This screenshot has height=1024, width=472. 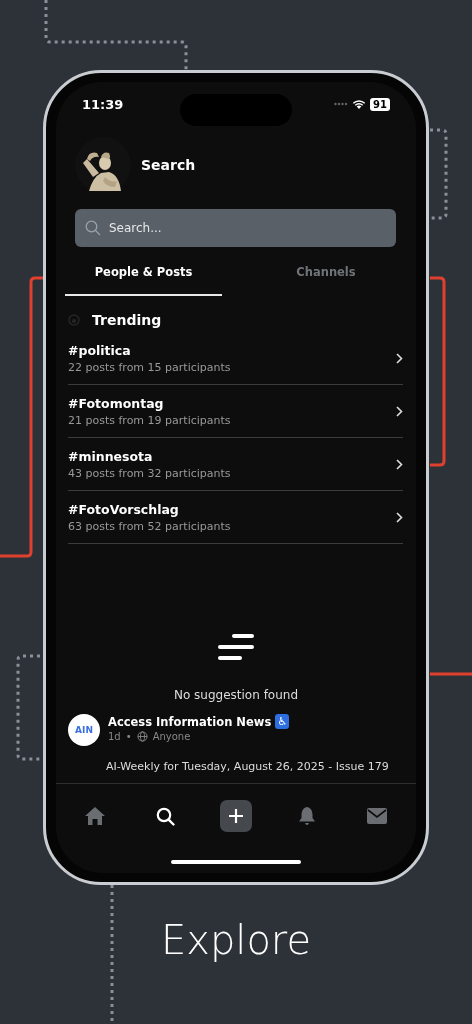 What do you see at coordinates (248, 766) in the screenshot?
I see `post-text: AI-Weekly for Tuesday, August 26, 2025 - Issue 179` at bounding box center [248, 766].